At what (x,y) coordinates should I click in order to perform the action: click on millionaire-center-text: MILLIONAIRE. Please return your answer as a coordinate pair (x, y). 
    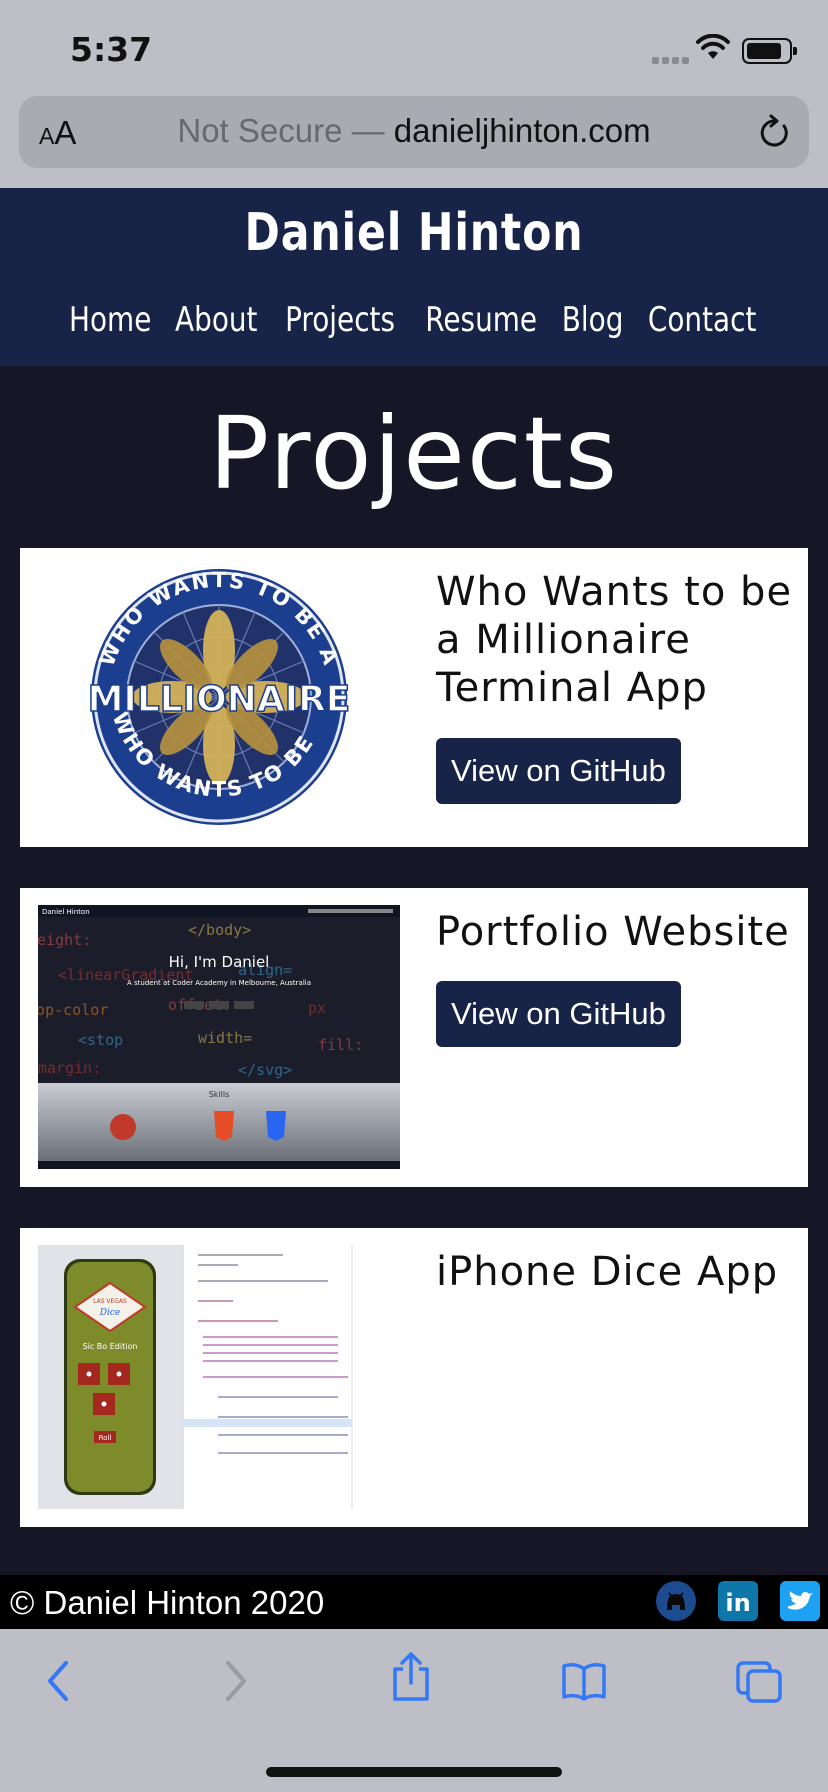
    Looking at the image, I should click on (219, 699).